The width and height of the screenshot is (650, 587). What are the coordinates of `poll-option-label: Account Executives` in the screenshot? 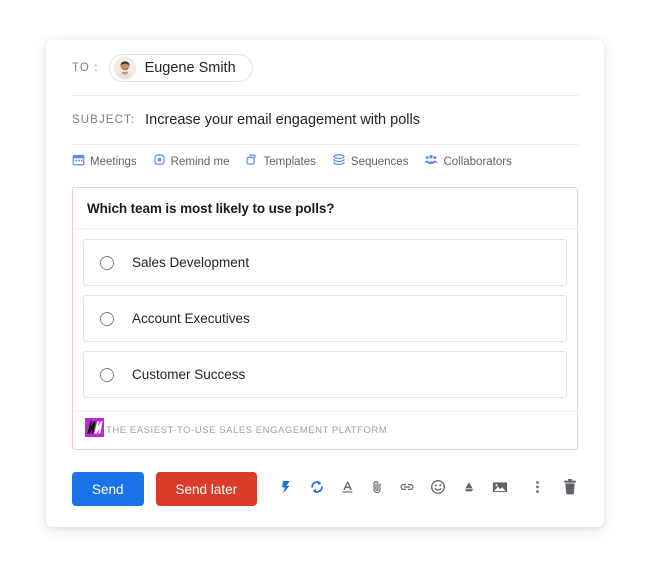 It's located at (191, 318).